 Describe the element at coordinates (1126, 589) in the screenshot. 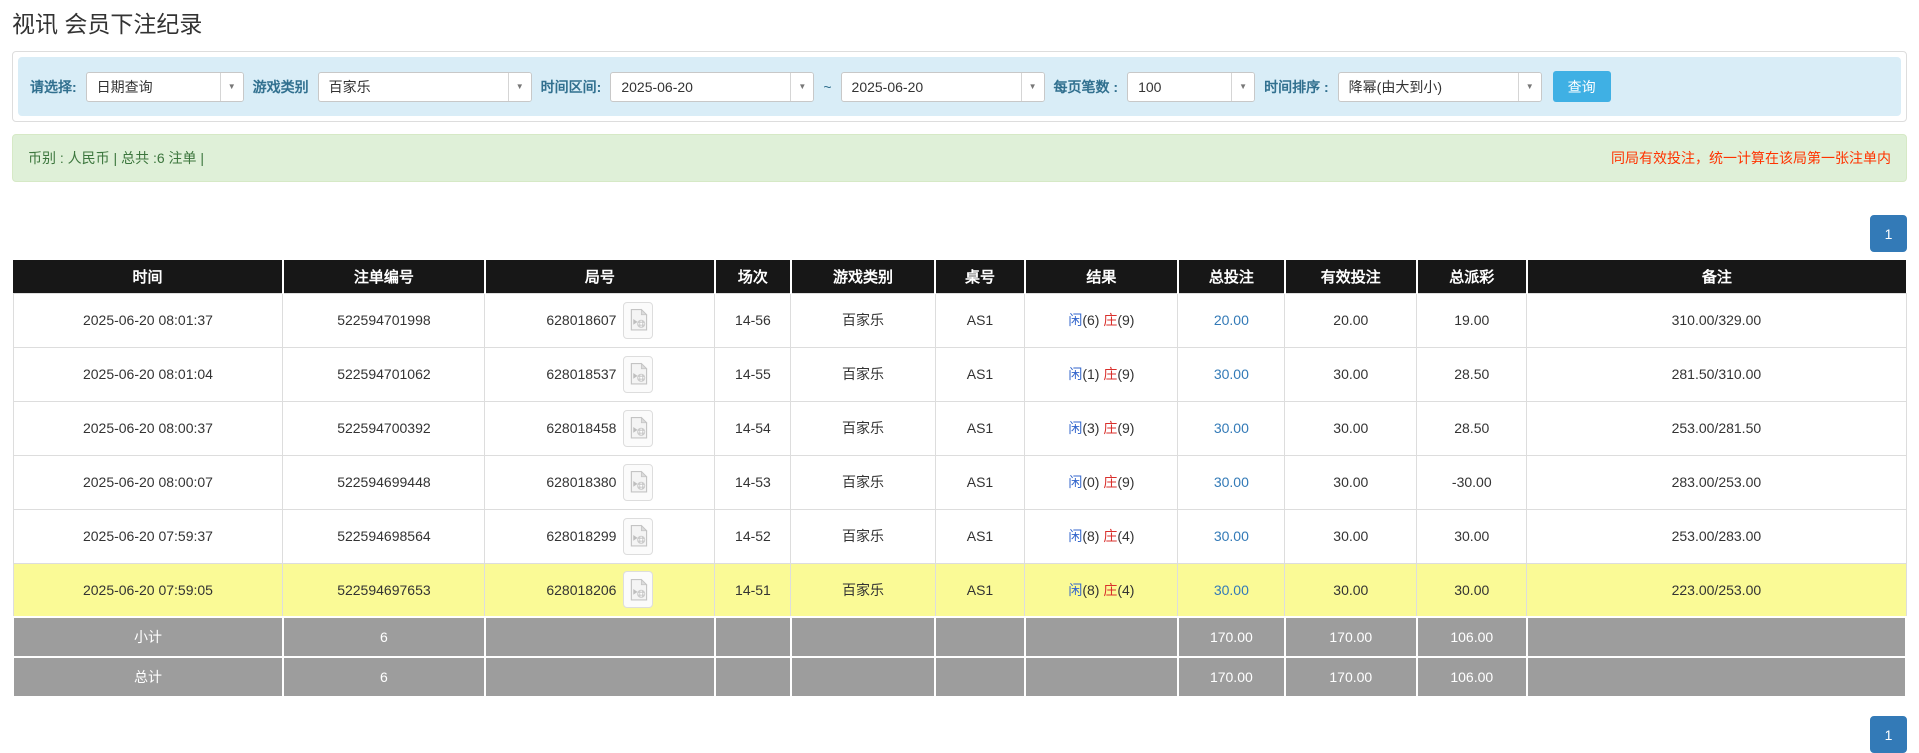

I see `result-banker-score: (4)` at that location.